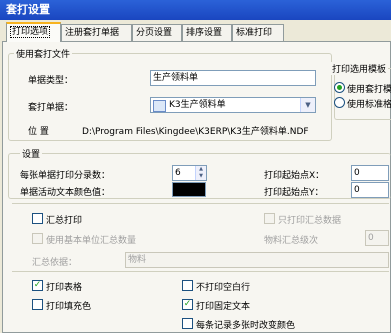 Image resolution: width=391 pixels, height=333 pixels. Describe the element at coordinates (64, 288) in the screenshot. I see `print-table-label: 打印表格` at that location.